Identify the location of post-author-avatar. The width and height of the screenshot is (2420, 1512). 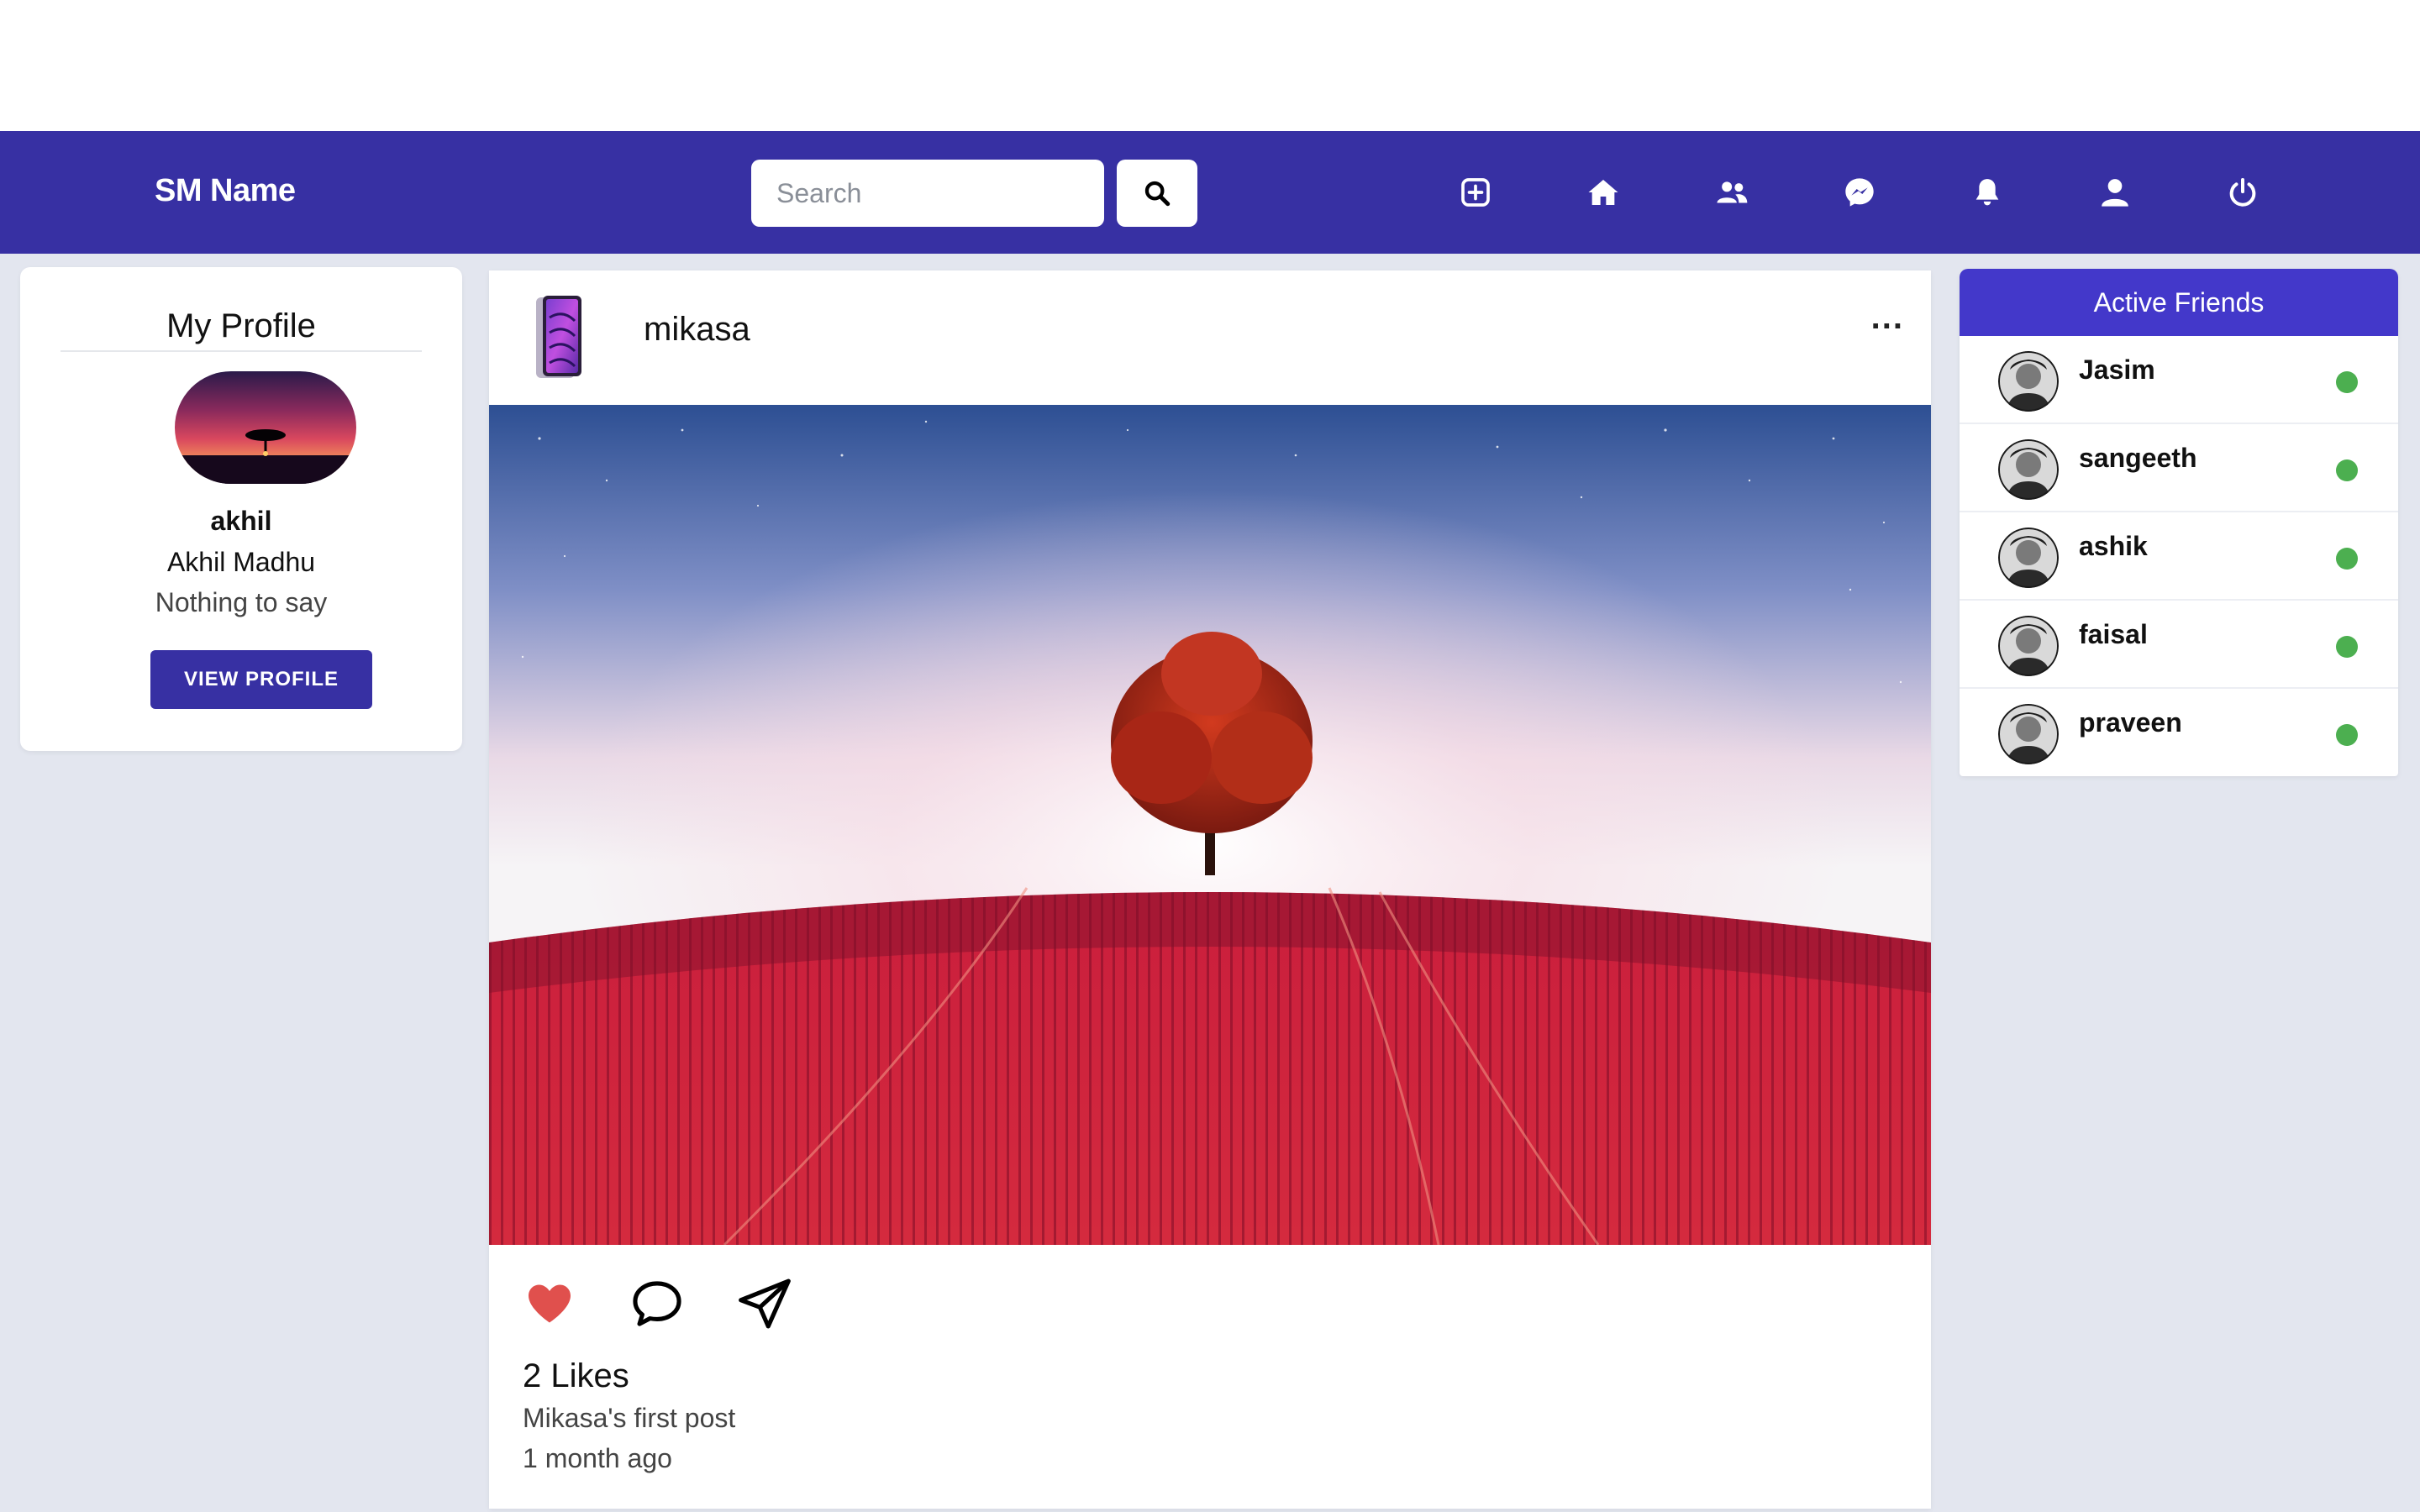
(560, 337).